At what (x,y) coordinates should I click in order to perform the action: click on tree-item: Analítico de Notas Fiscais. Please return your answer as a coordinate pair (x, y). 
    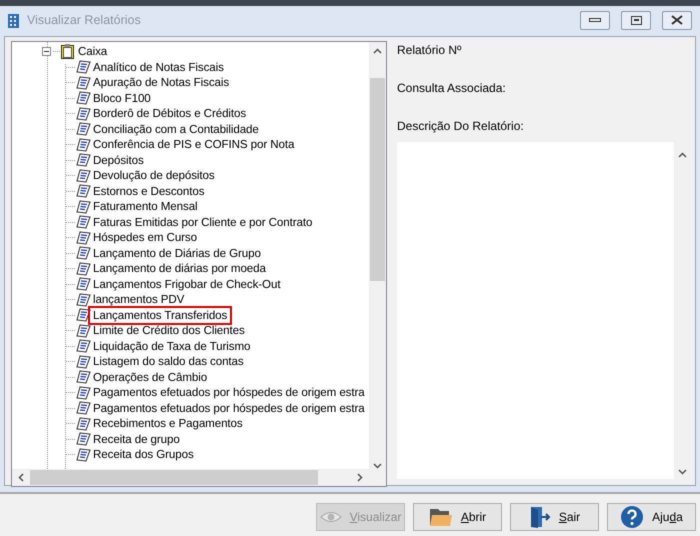
    Looking at the image, I should click on (158, 67).